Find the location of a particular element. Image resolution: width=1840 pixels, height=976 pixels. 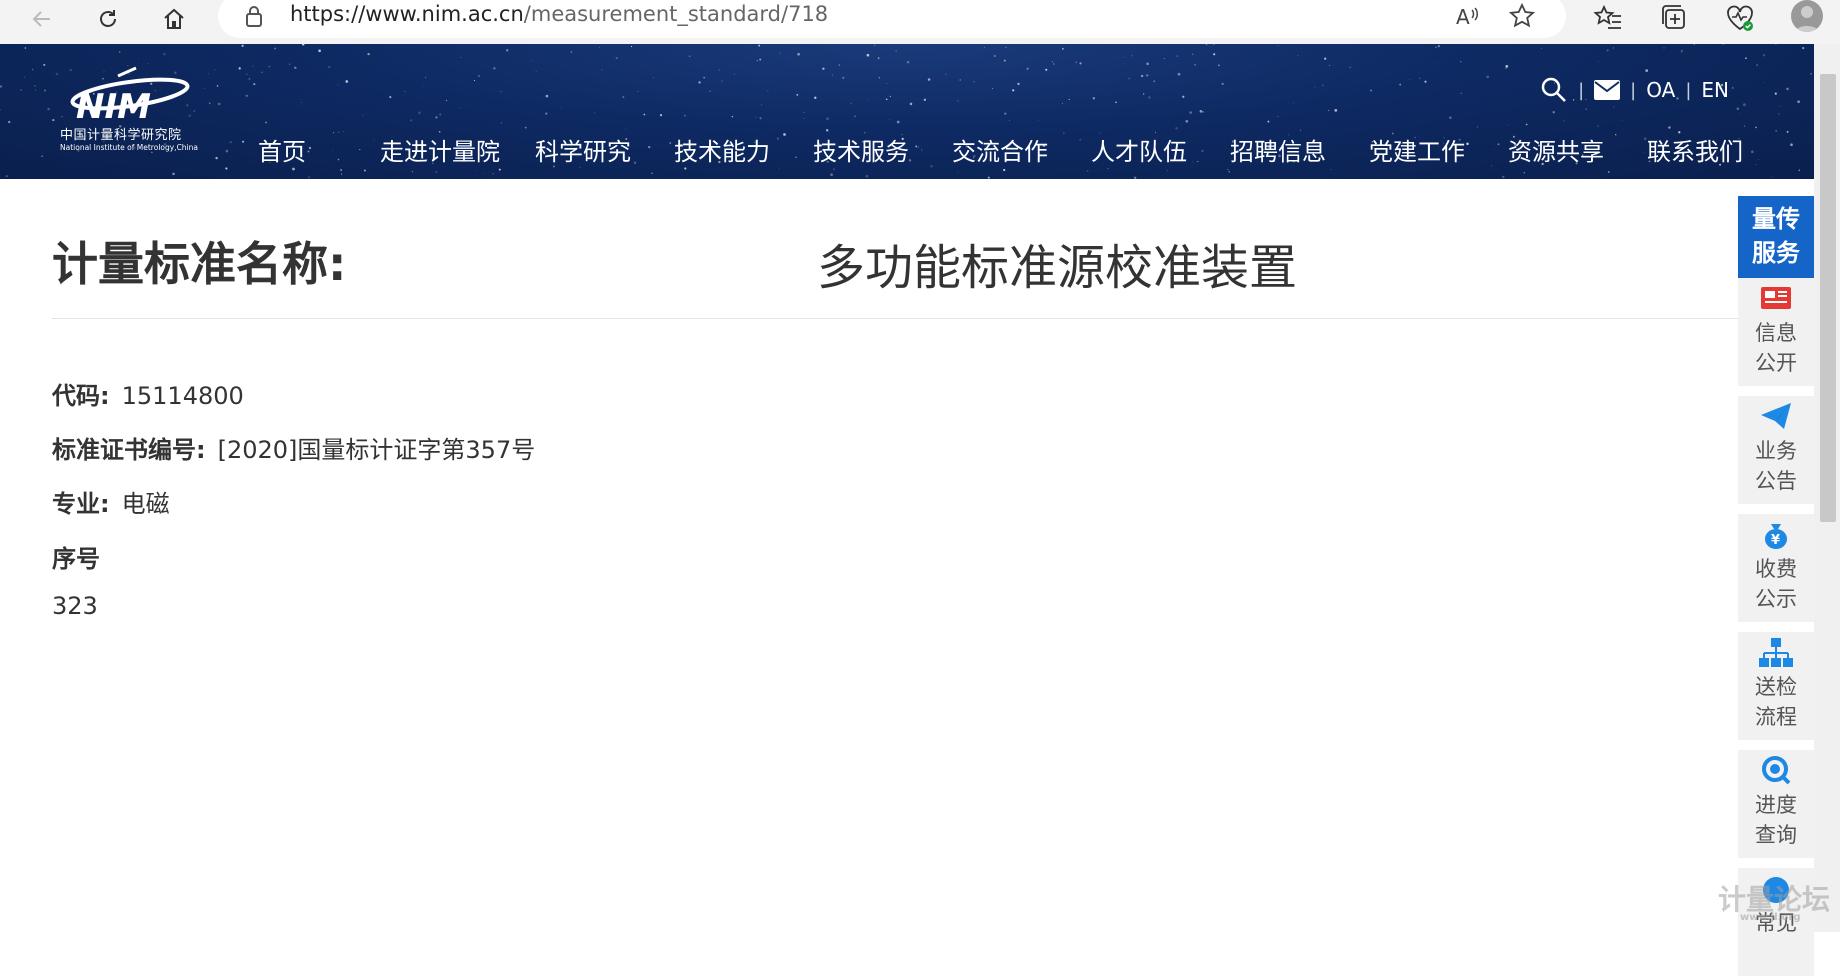

sidebar-item-progress: 进度 查询 is located at coordinates (1776, 804).